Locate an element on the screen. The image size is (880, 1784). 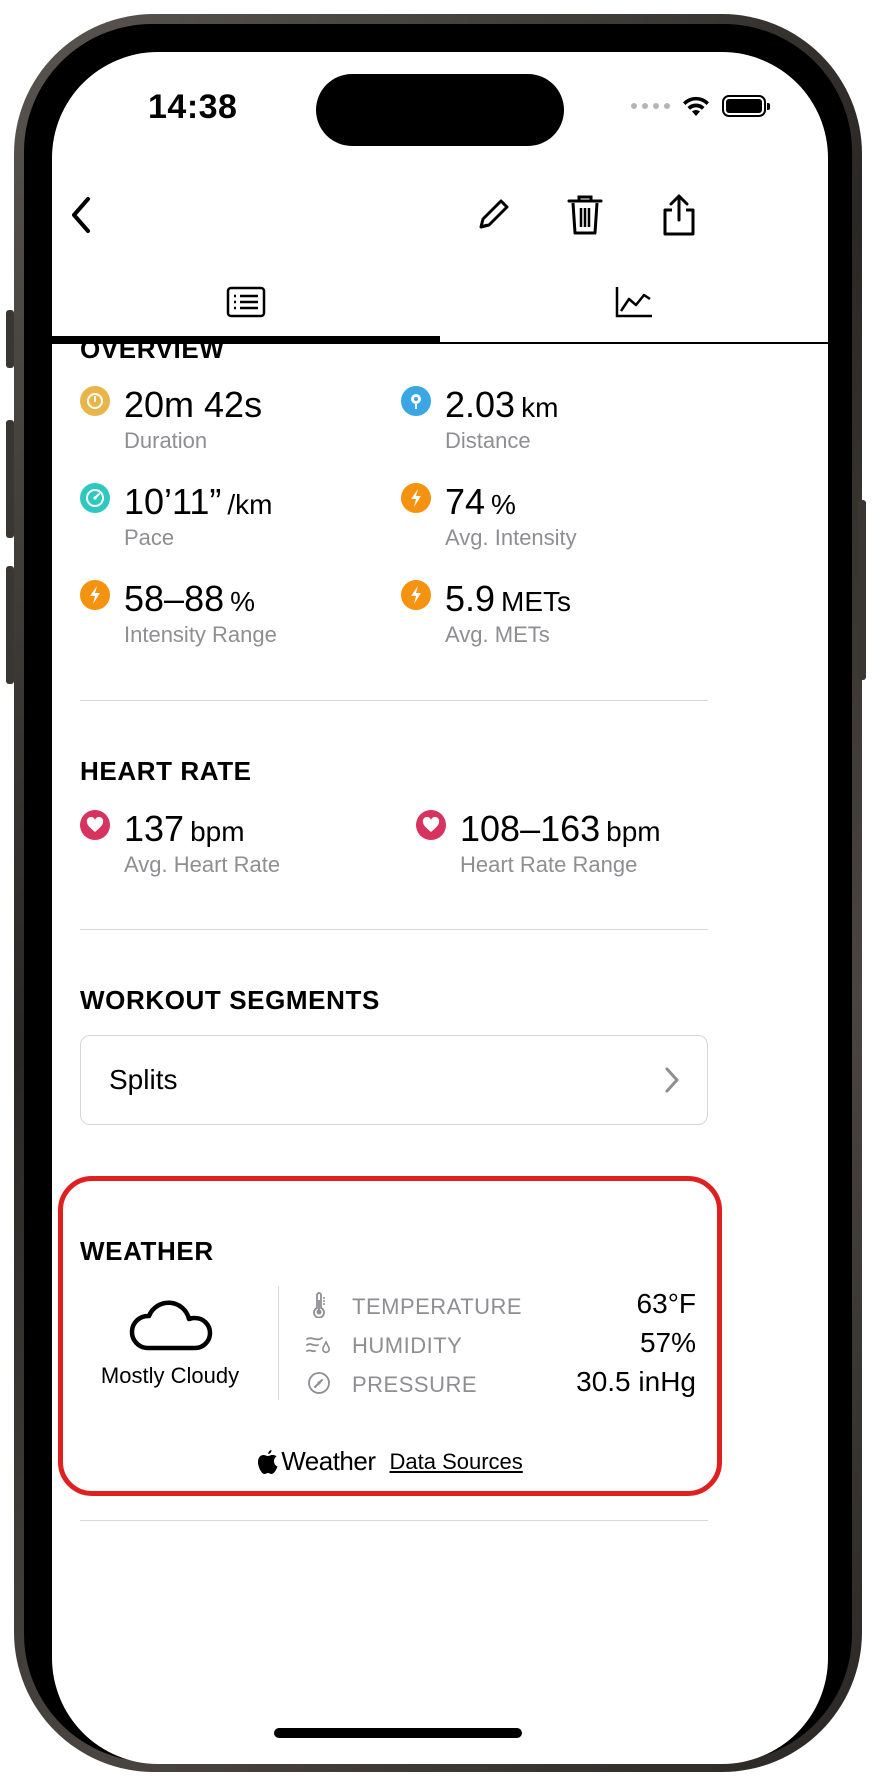
heart-rate-range-label: Heart Rate Range is located at coordinates (549, 864).